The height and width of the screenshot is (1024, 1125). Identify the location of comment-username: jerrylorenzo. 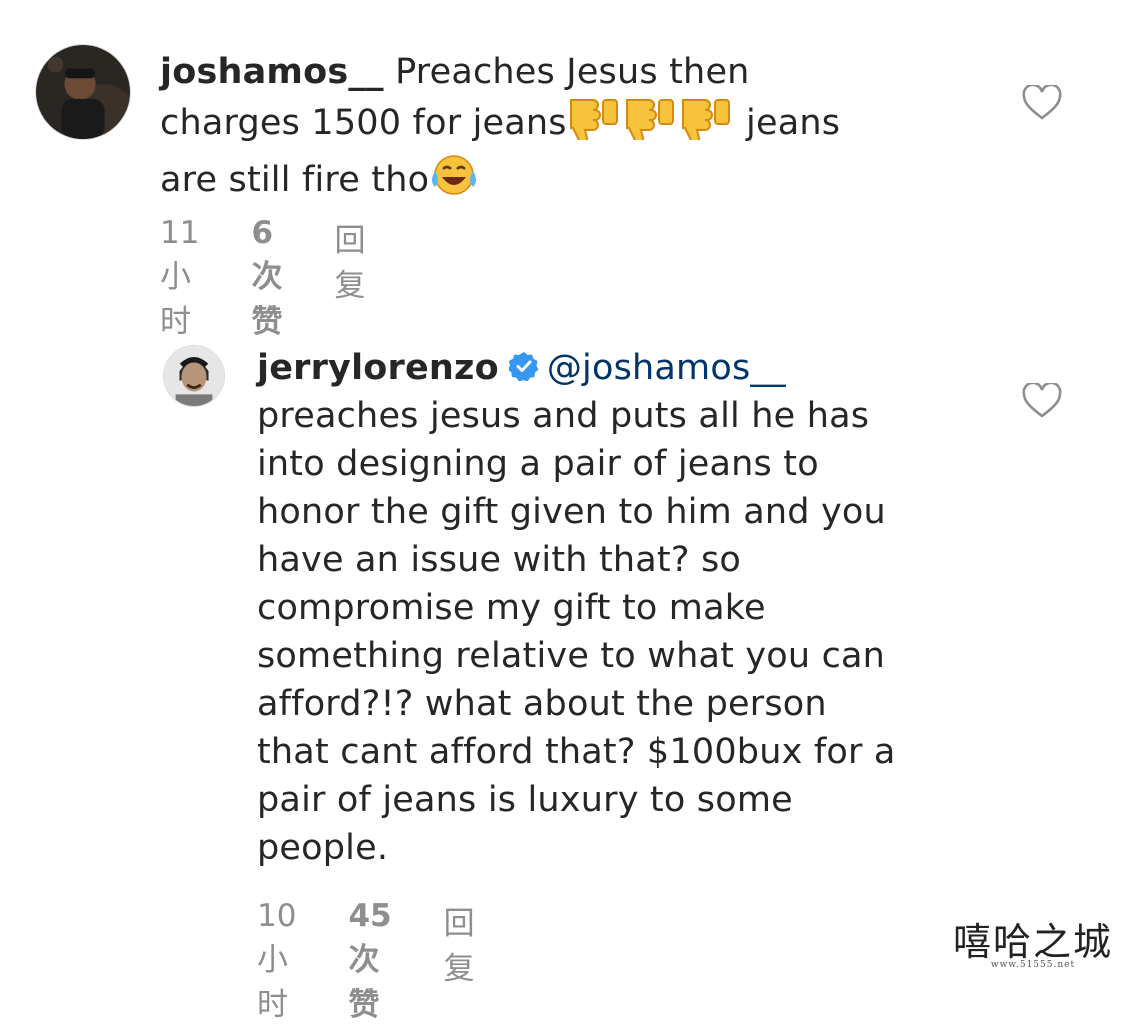
(378, 368).